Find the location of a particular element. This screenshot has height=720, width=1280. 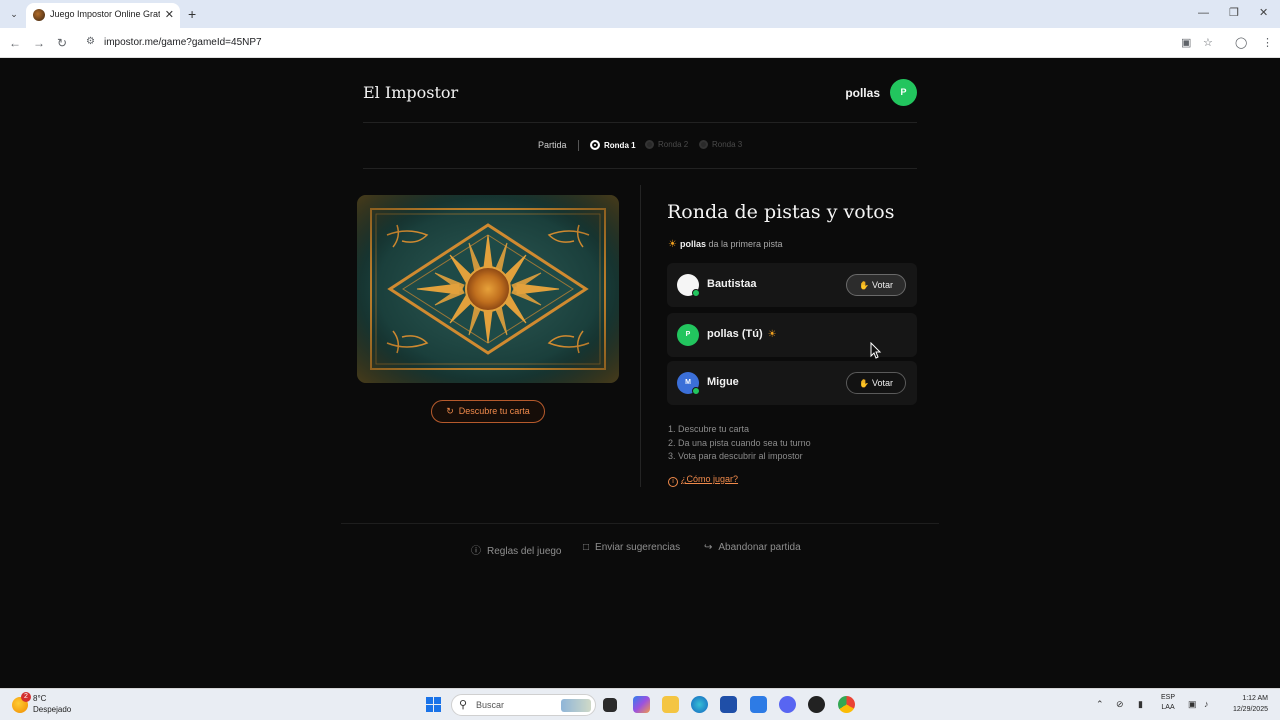

header-username: pollas is located at coordinates (862, 93).